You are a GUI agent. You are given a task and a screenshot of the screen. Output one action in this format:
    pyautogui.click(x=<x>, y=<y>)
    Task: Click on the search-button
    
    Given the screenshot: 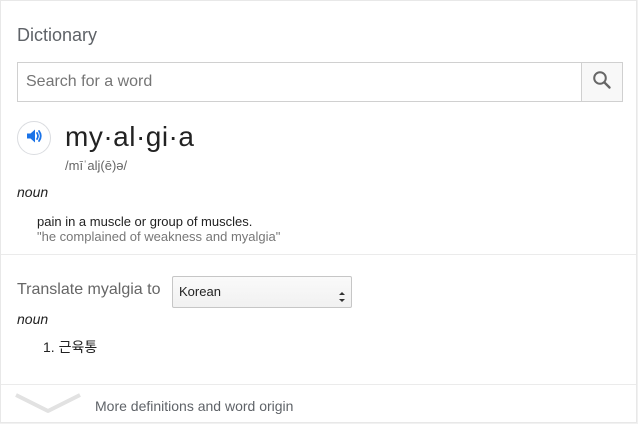 What is the action you would take?
    pyautogui.click(x=601, y=82)
    